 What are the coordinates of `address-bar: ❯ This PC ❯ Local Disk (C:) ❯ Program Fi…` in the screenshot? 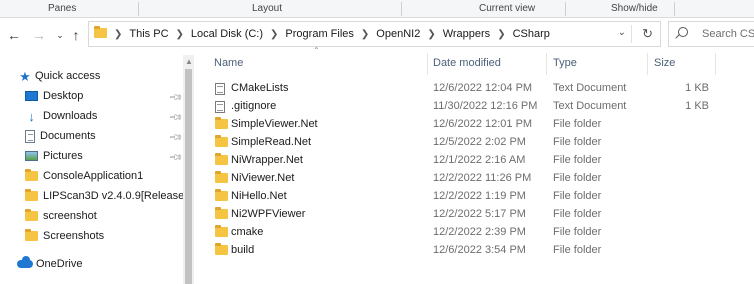 It's located at (374, 34).